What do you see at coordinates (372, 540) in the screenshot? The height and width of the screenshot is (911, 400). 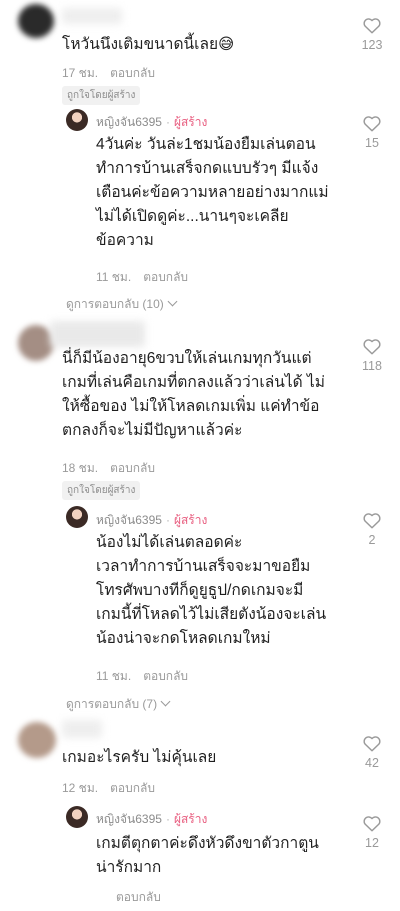 I see `like-count: 2` at bounding box center [372, 540].